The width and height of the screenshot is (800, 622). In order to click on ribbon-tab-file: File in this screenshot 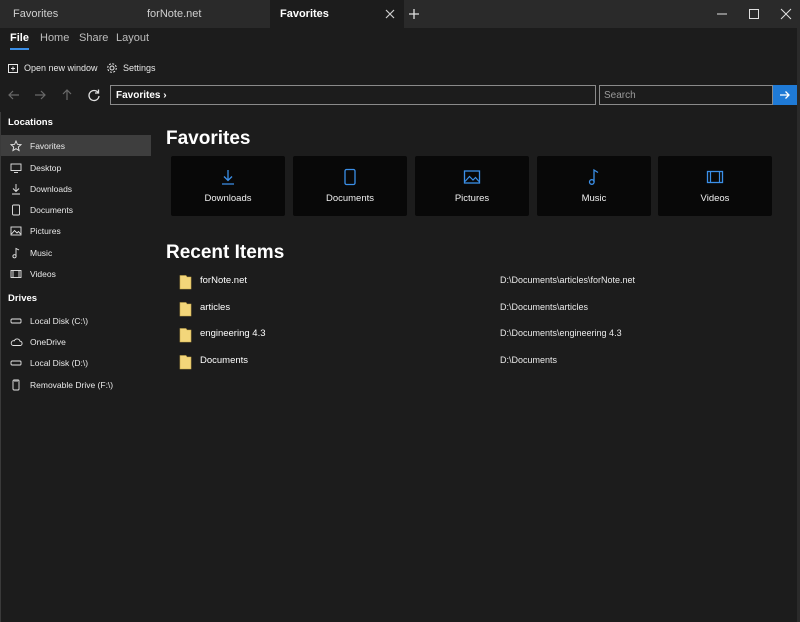, I will do `click(19, 41)`.